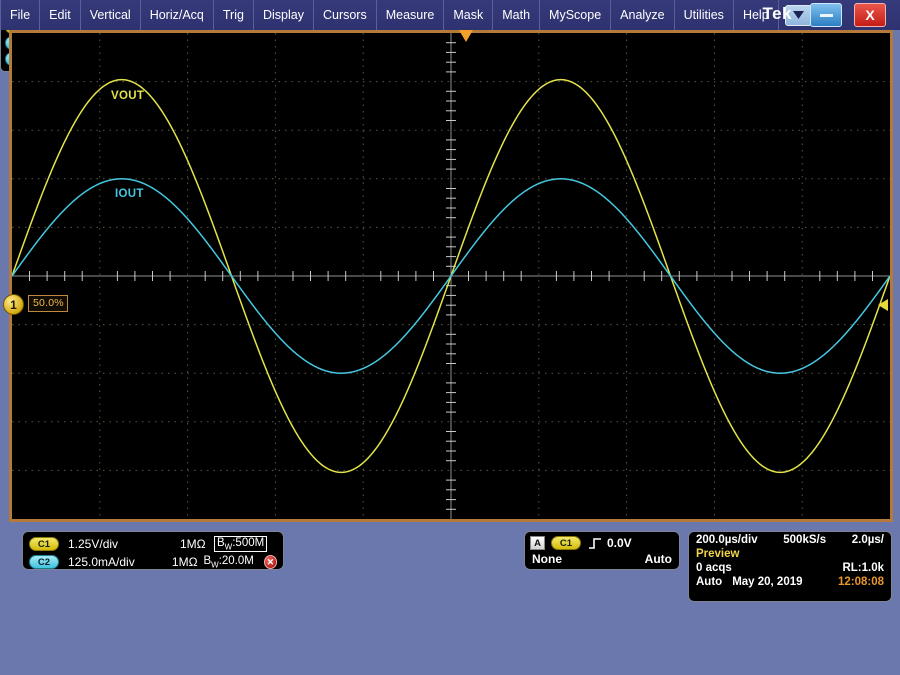 The height and width of the screenshot is (675, 900). I want to click on circle-x-icon: ✕, so click(270, 562).